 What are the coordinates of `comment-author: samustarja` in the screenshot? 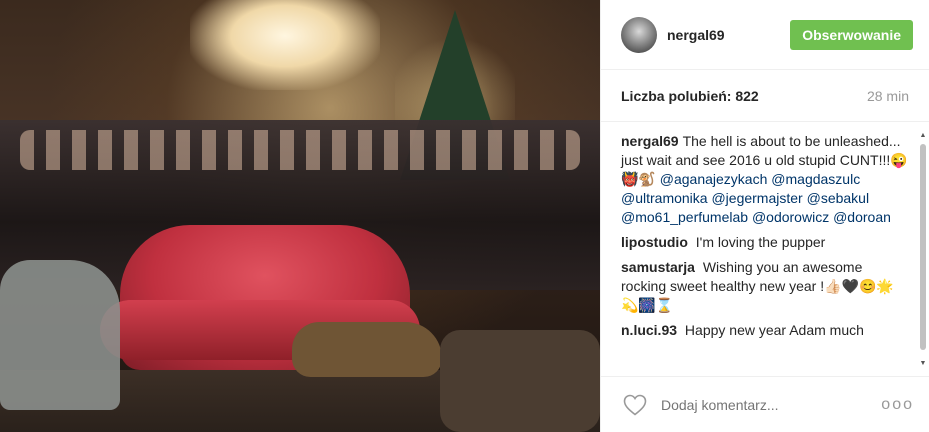 It's located at (658, 267).